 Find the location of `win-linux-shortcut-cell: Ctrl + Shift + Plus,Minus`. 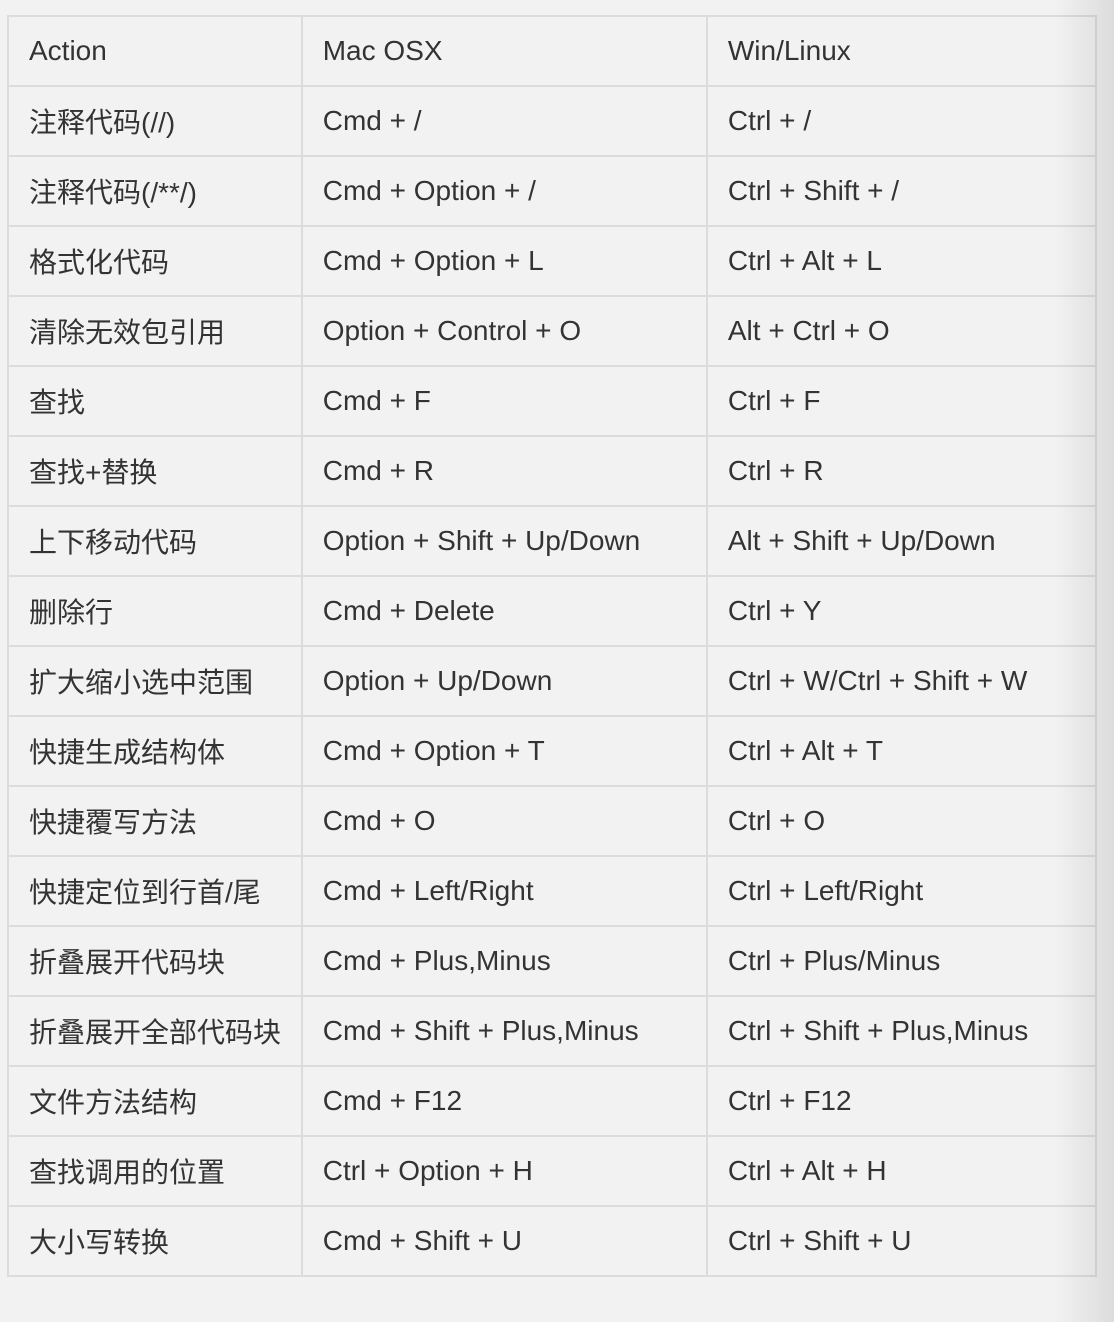

win-linux-shortcut-cell: Ctrl + Shift + Plus,Minus is located at coordinates (901, 1031).